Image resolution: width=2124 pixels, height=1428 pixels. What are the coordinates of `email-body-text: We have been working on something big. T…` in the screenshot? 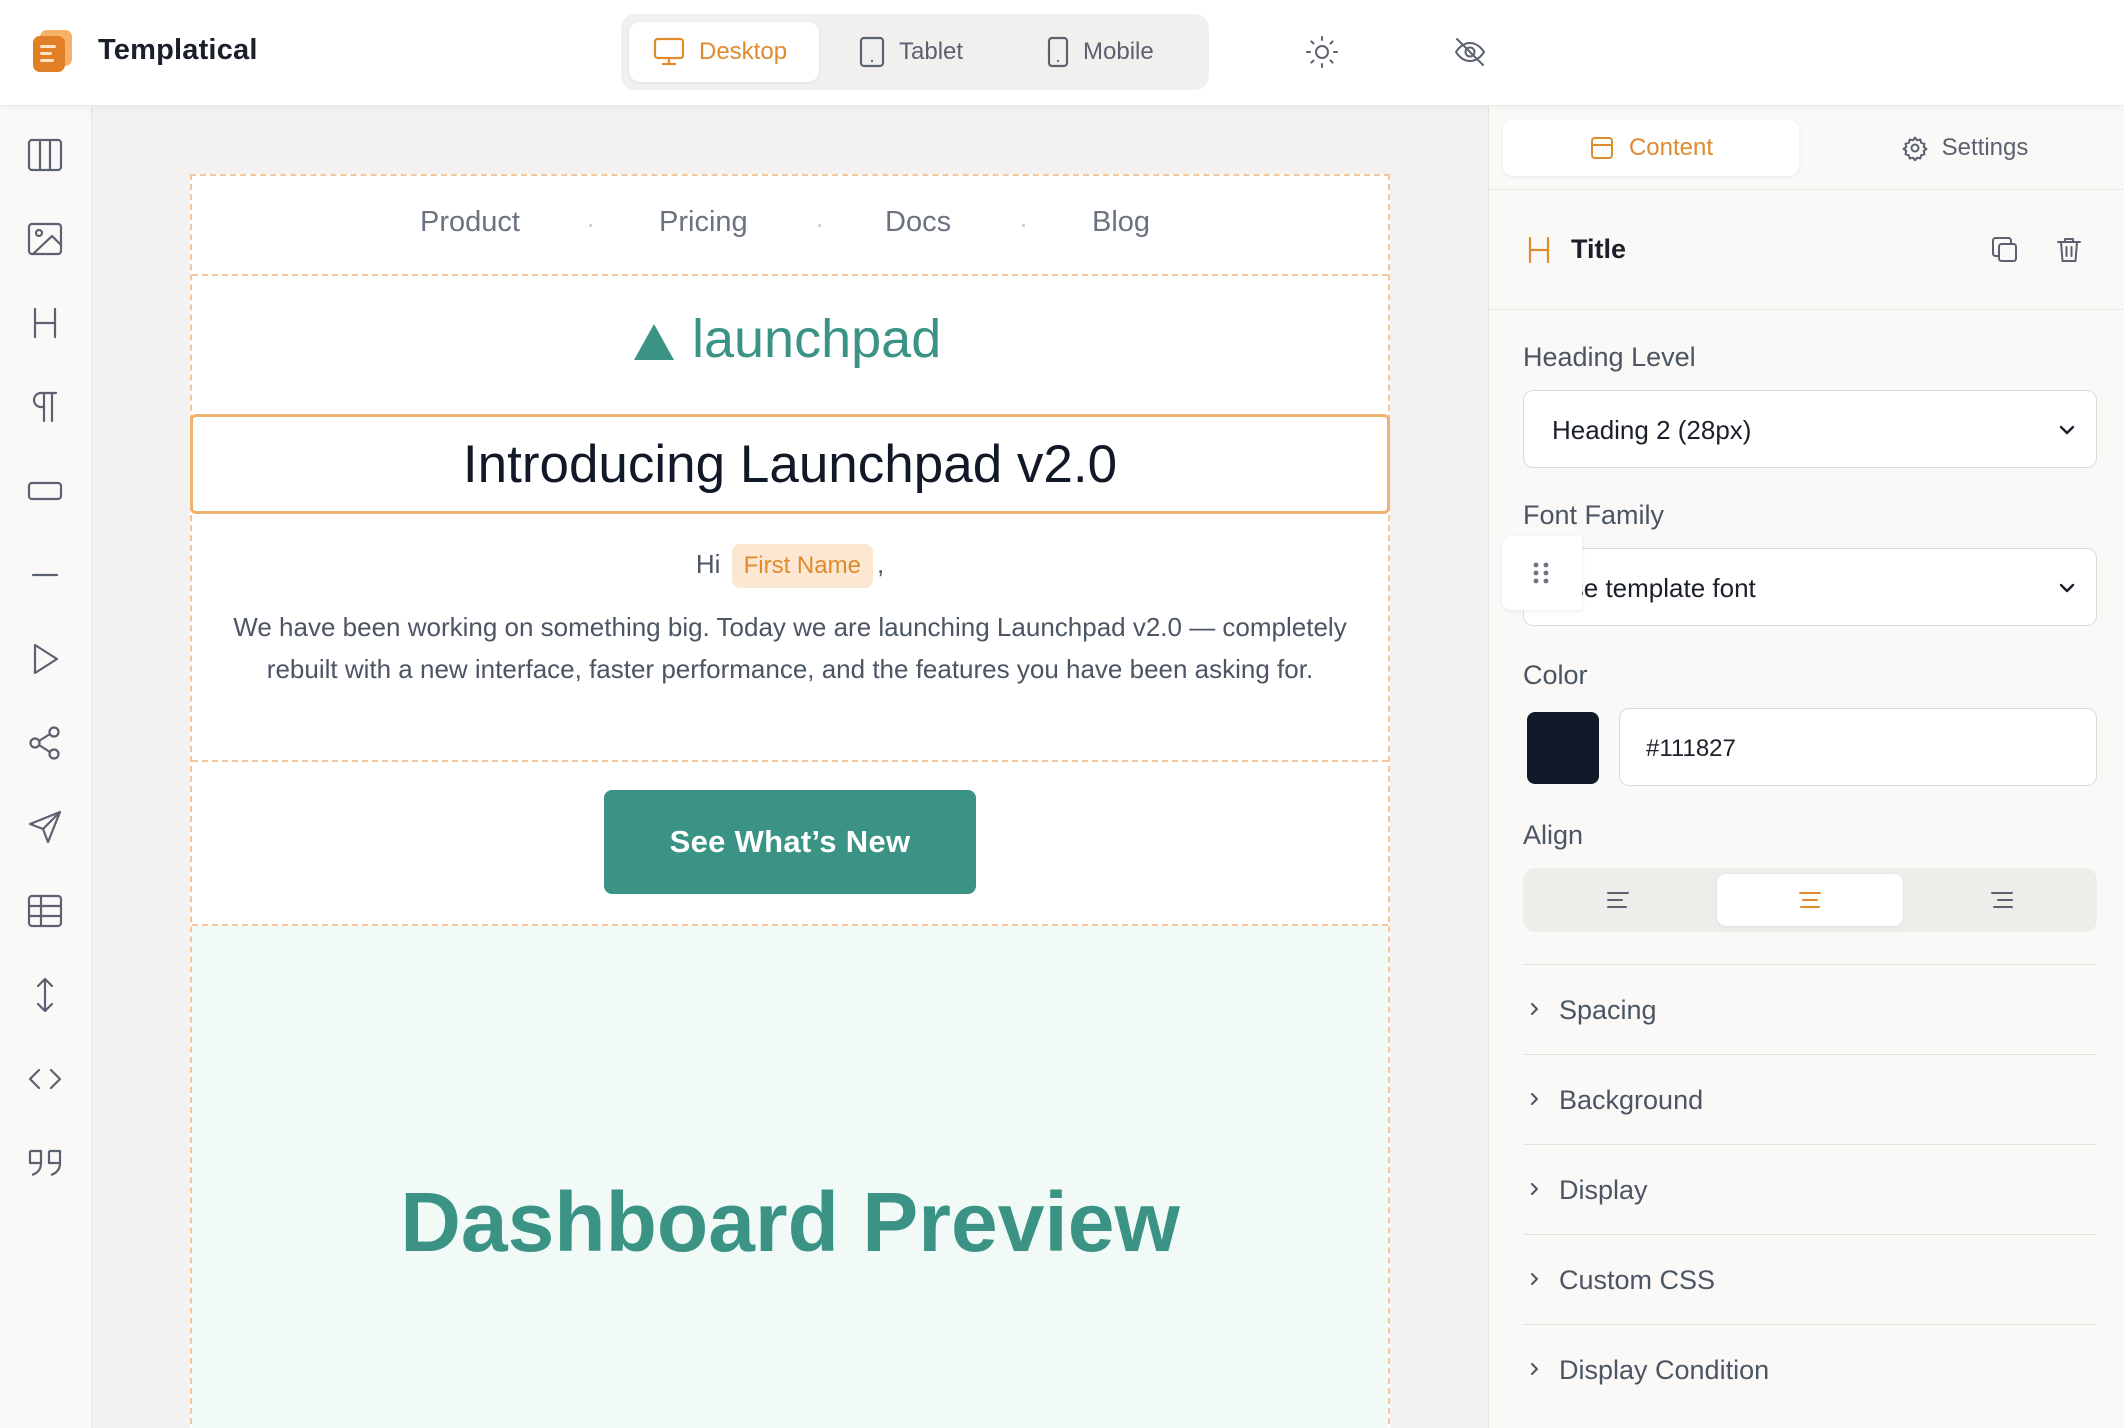 It's located at (790, 648).